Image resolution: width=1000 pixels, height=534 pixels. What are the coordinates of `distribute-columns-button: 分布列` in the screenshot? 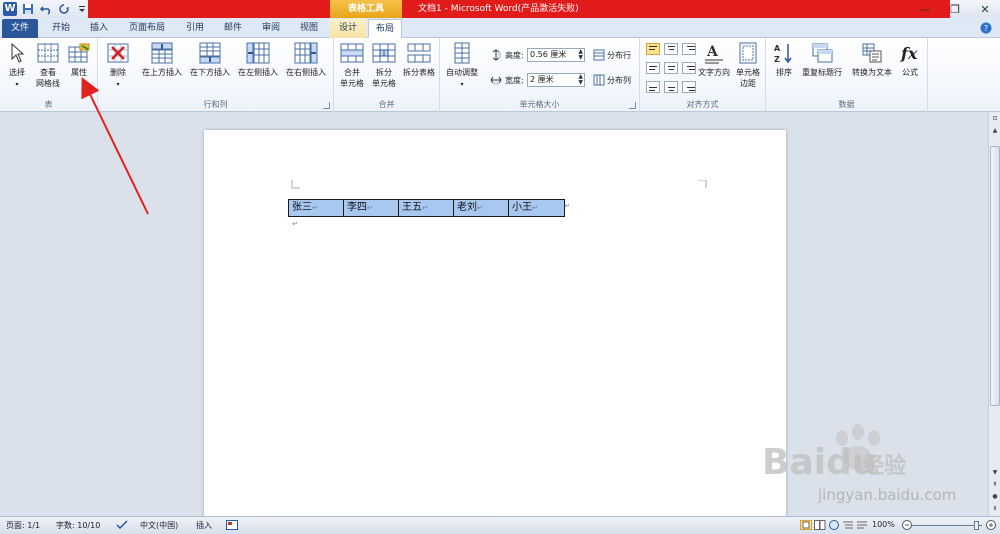 It's located at (612, 80).